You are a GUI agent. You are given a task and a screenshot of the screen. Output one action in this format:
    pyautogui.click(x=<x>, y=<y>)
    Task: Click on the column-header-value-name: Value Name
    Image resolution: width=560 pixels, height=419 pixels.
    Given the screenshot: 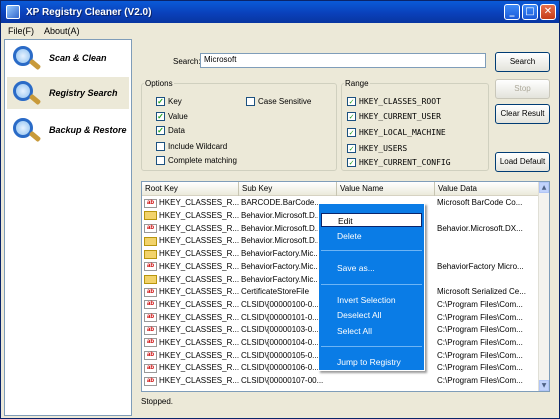 What is the action you would take?
    pyautogui.click(x=386, y=189)
    